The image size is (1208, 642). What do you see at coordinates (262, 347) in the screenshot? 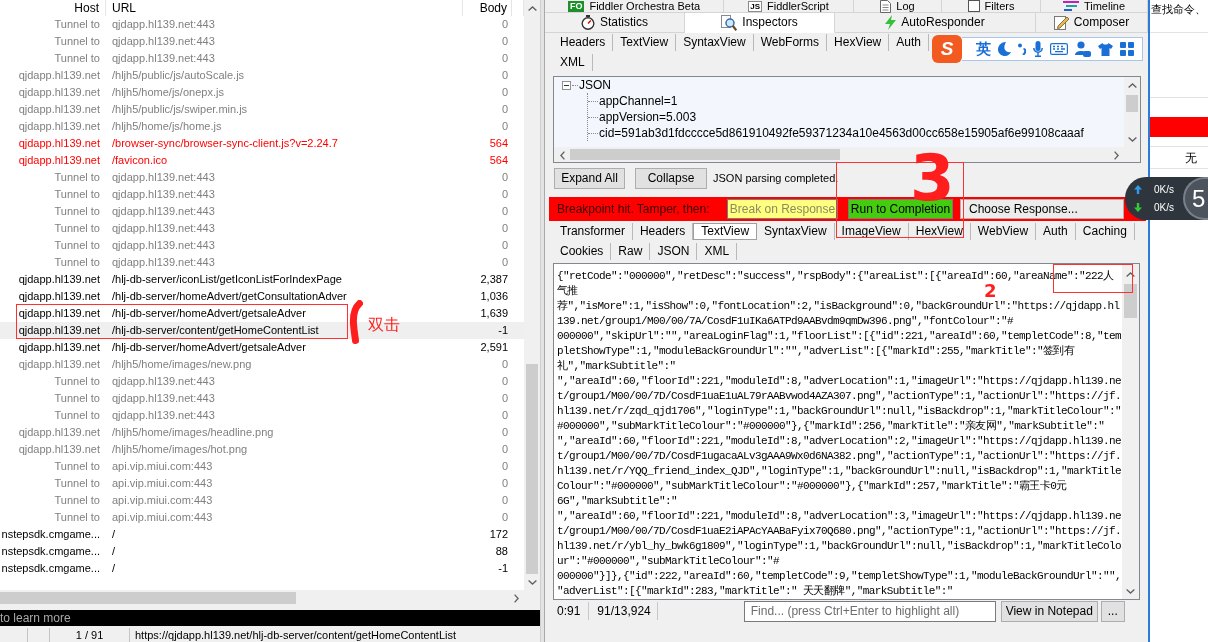
I see `session-row: qjdapp.hl139.net /hlj-db-server/homeAdvert/getsaleAdver 2,591` at bounding box center [262, 347].